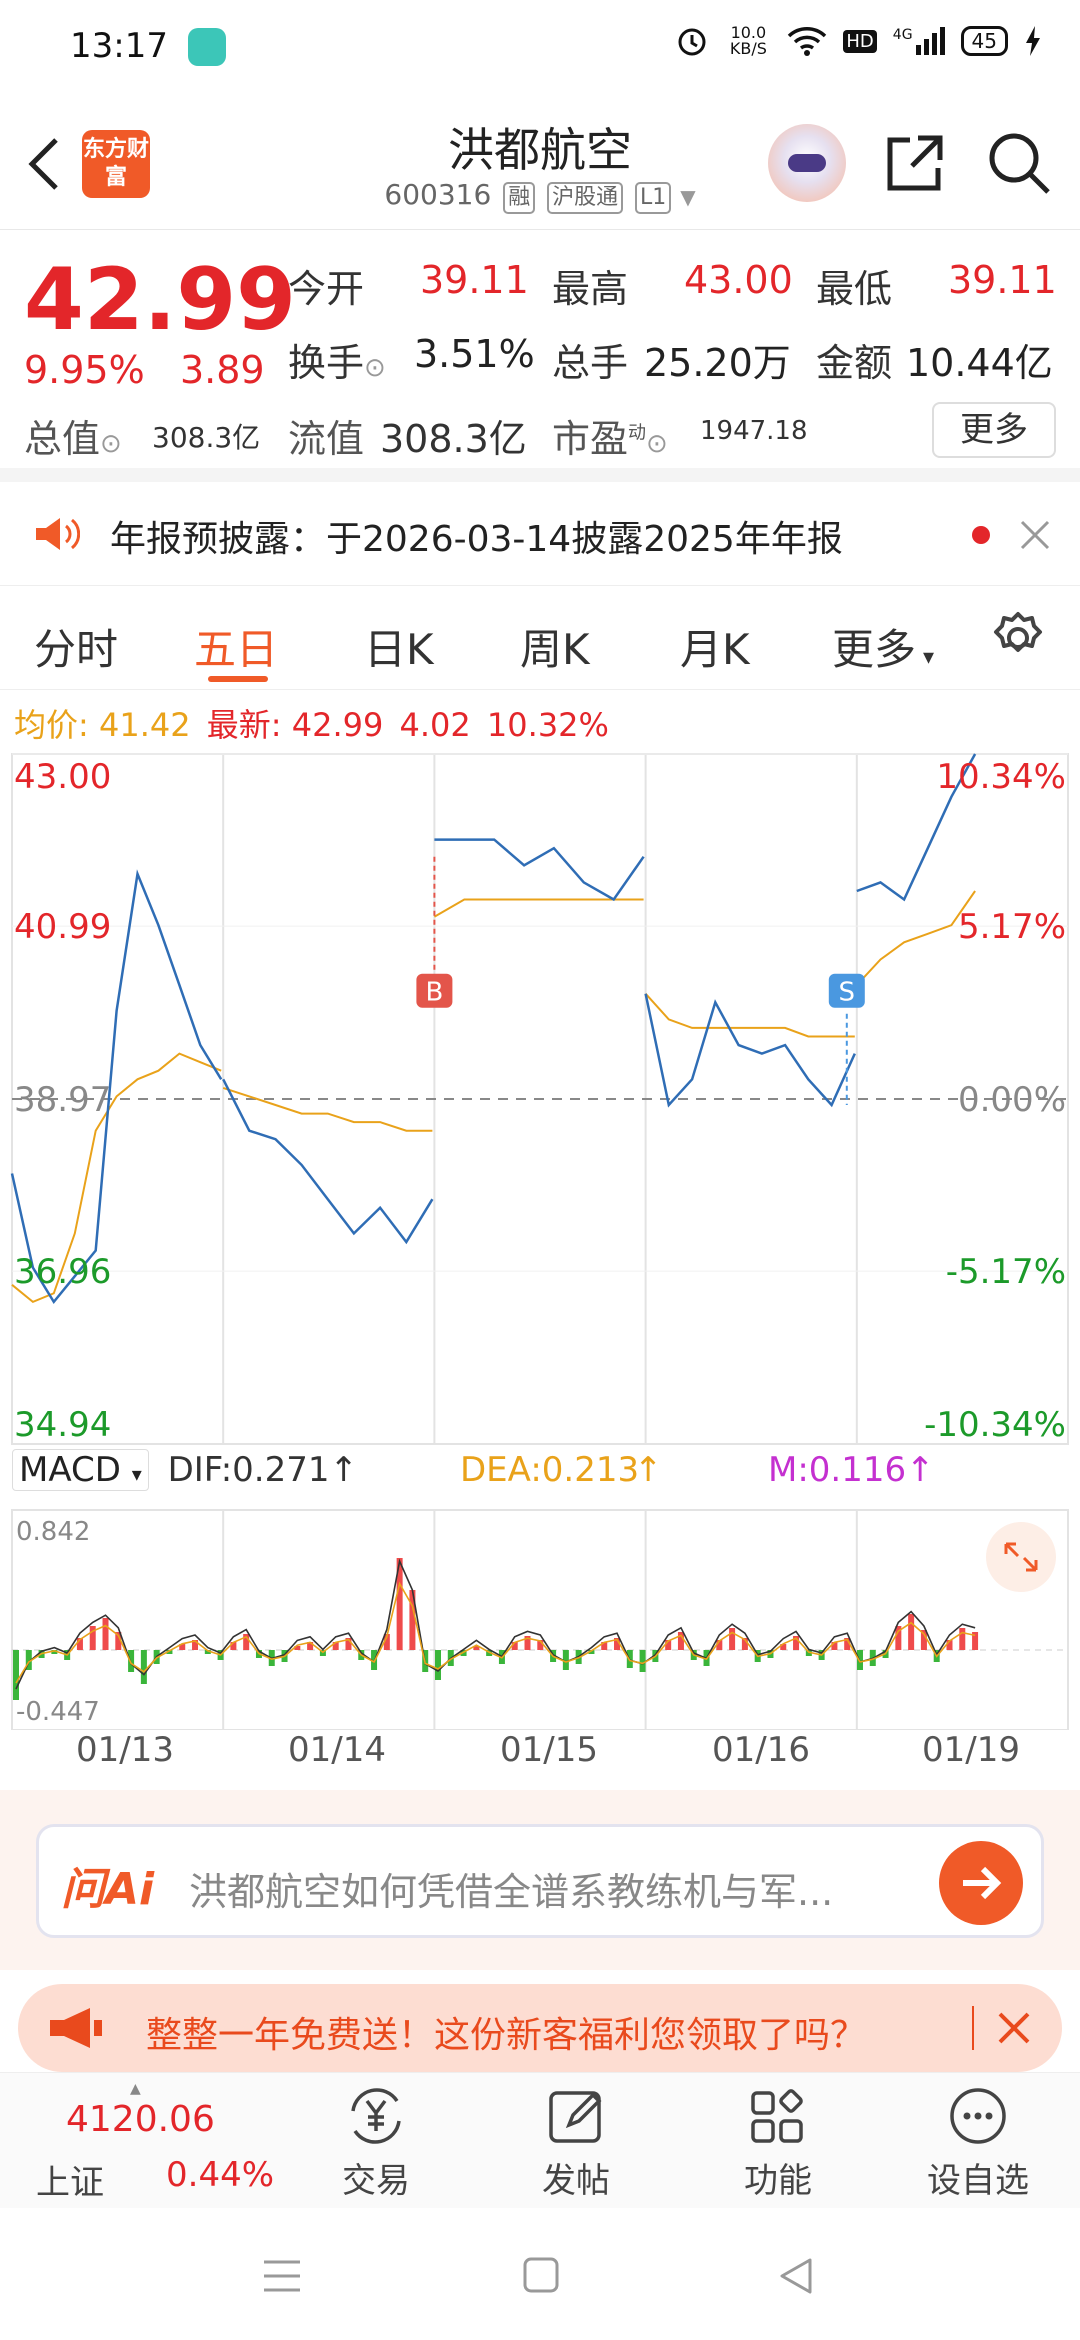 The height and width of the screenshot is (2340, 1080). I want to click on functions-button: 功能, so click(778, 2141).